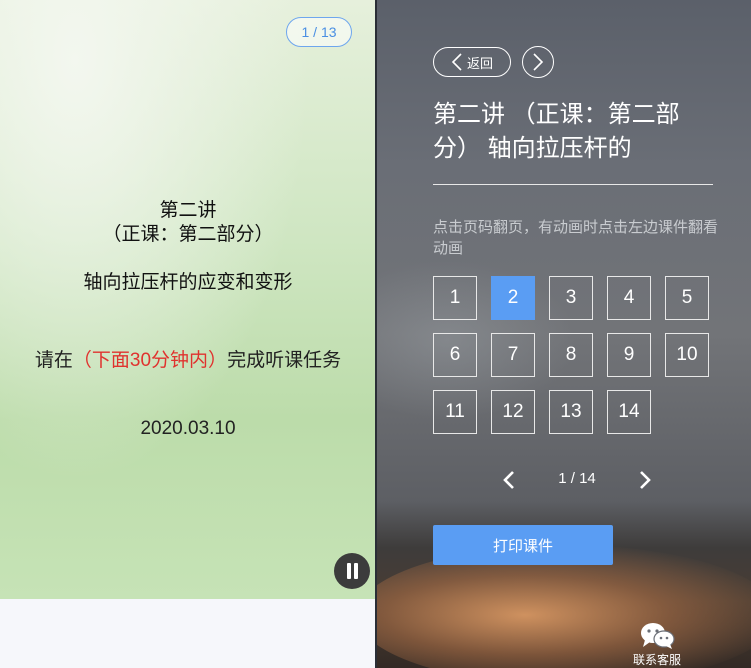 The width and height of the screenshot is (751, 668). Describe the element at coordinates (629, 298) in the screenshot. I see `page-button: 4` at that location.